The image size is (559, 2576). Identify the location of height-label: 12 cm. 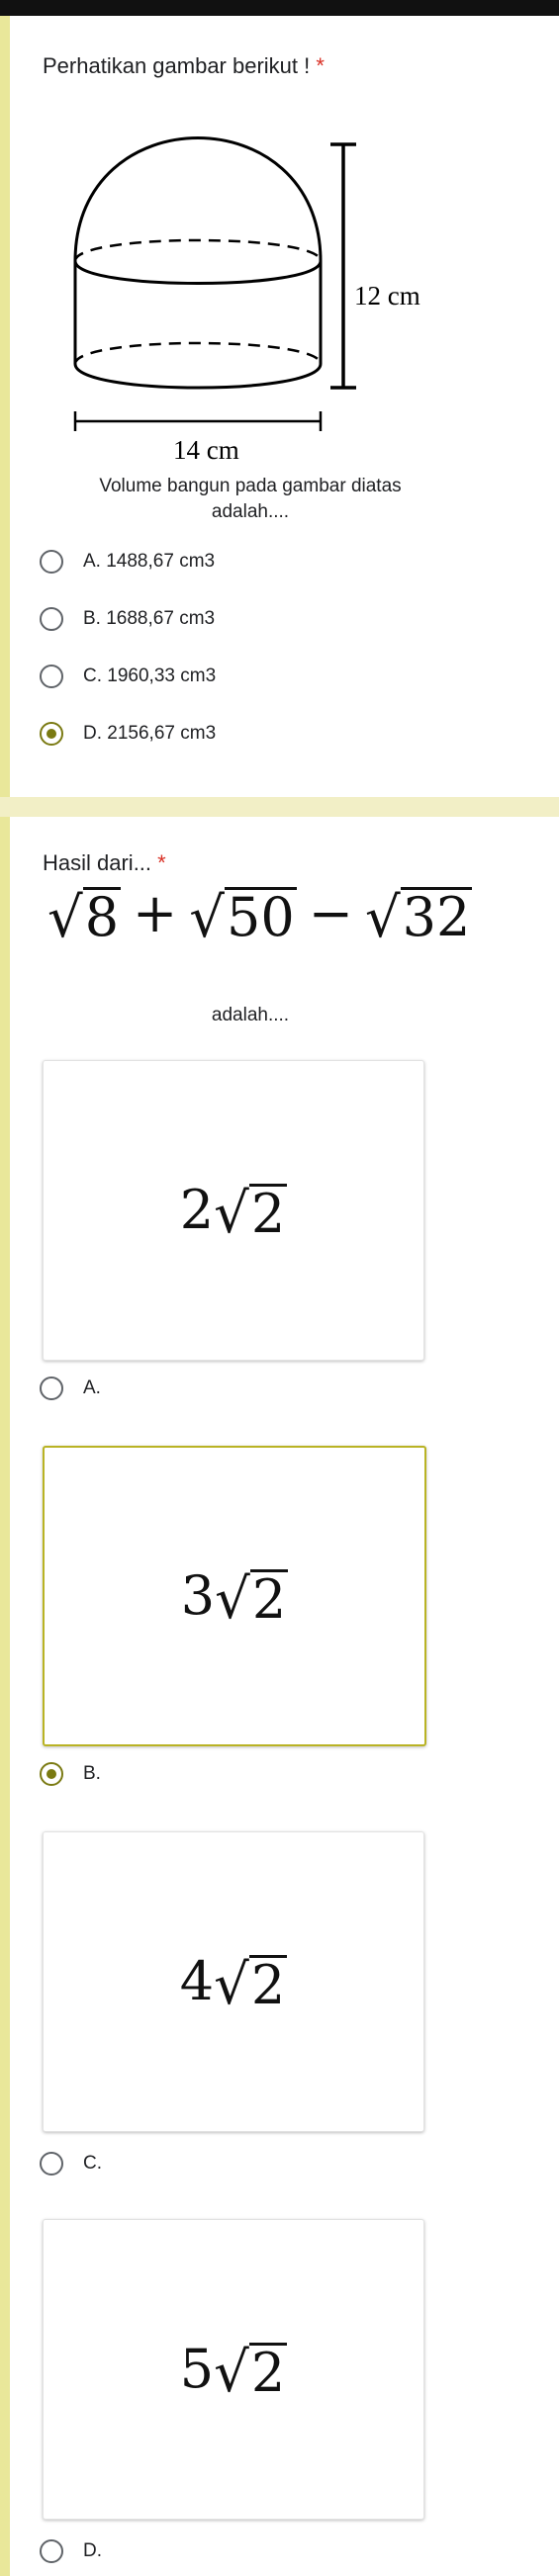
(387, 296).